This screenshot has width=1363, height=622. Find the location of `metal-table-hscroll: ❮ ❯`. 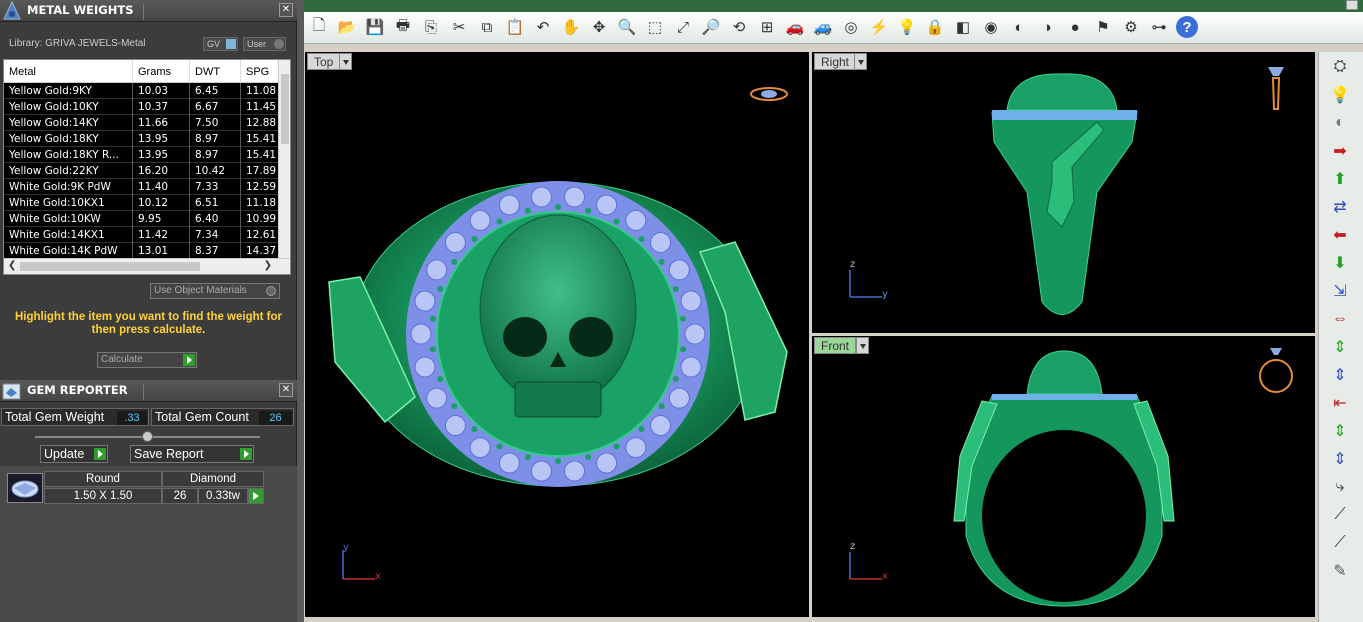

metal-table-hscroll: ❮ ❯ is located at coordinates (147, 266).